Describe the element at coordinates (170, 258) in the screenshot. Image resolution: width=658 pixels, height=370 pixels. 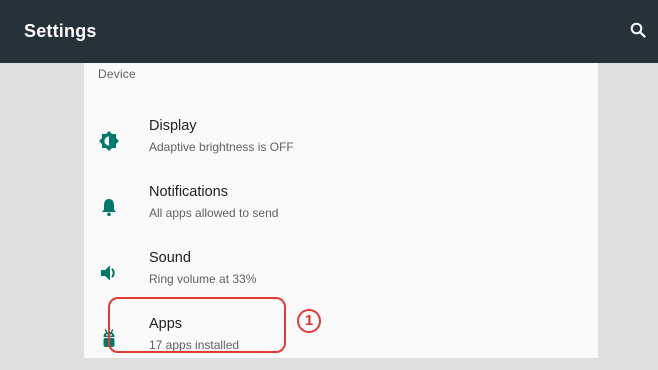
I see `settings-item-title: Sound` at that location.